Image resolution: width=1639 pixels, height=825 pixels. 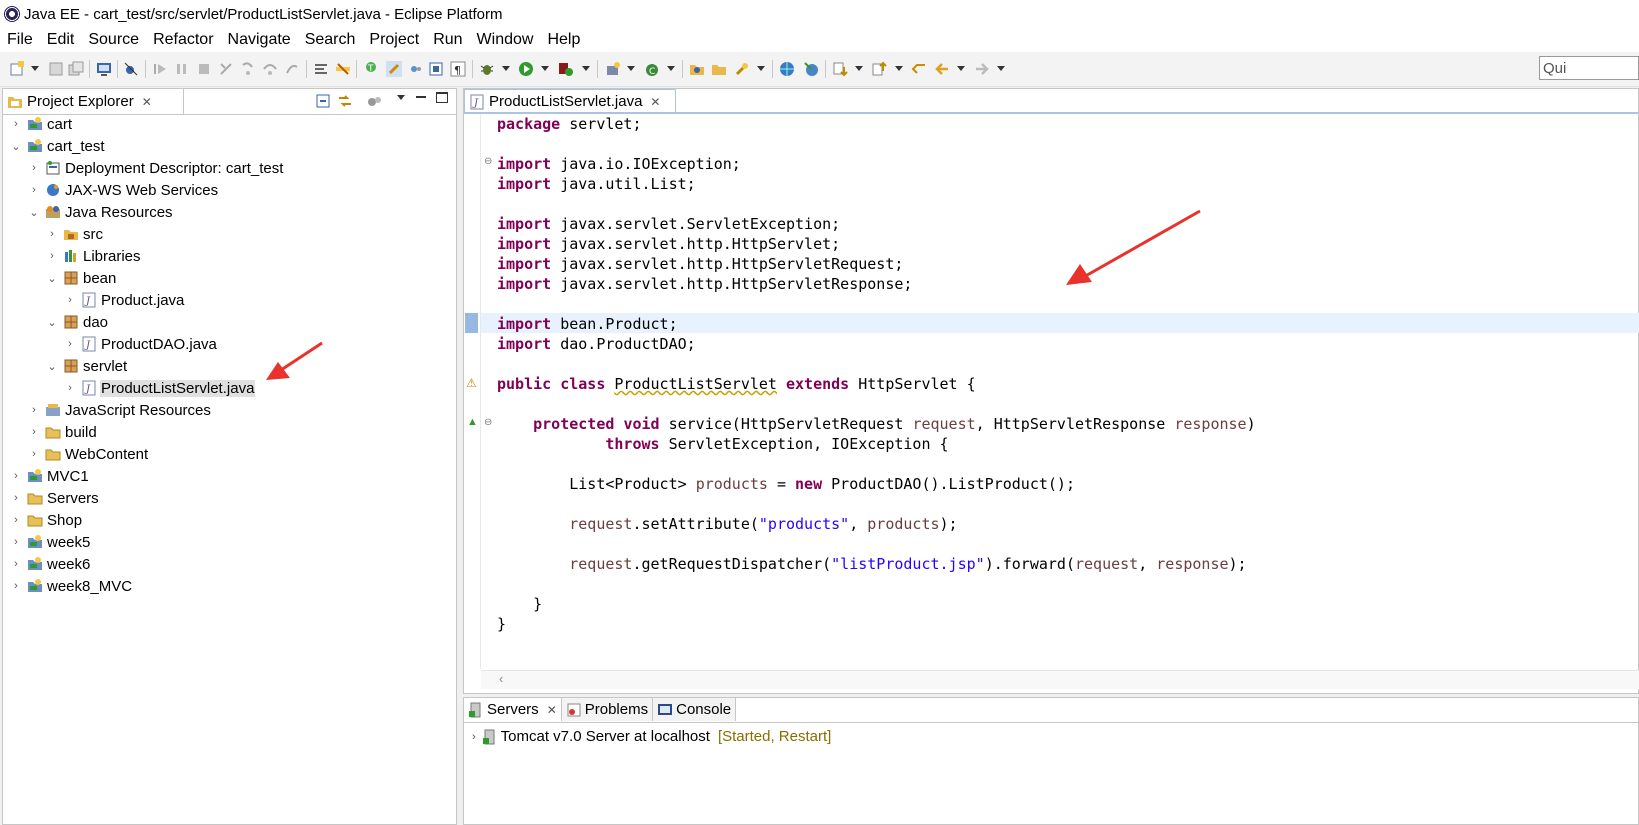 What do you see at coordinates (42, 124) in the screenshot?
I see `tree-item: › cart` at bounding box center [42, 124].